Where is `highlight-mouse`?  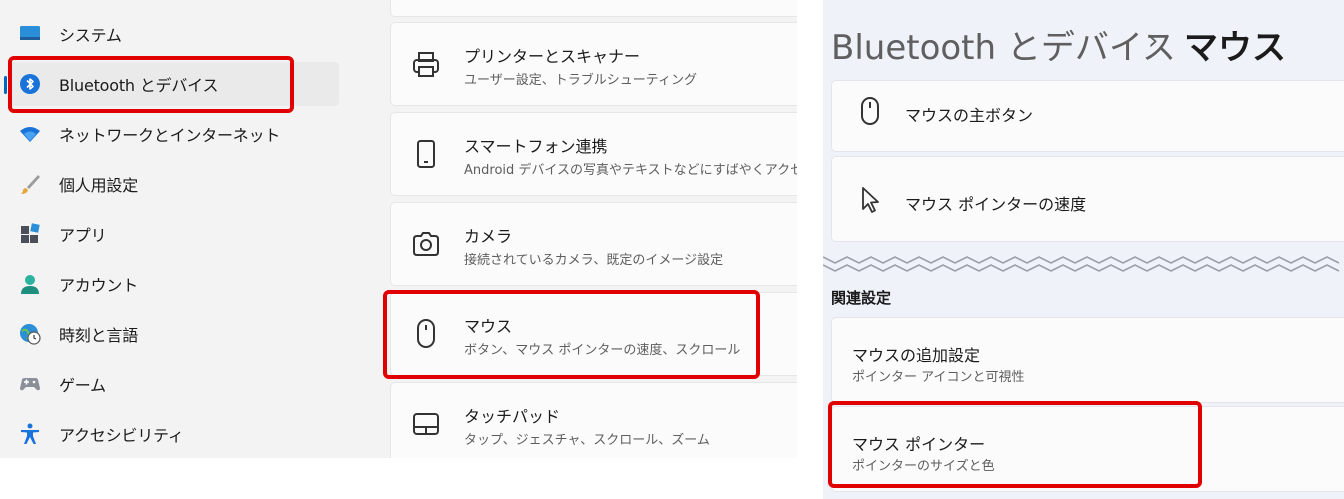
highlight-mouse is located at coordinates (571, 334).